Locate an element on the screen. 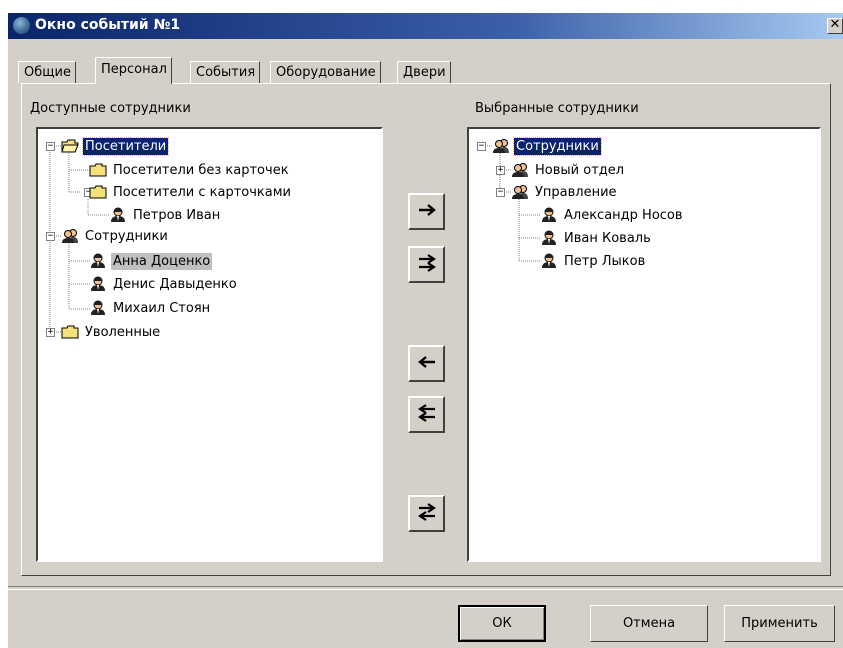 Image resolution: width=843 pixels, height=648 pixels. close-button: ✕ is located at coordinates (835, 26).